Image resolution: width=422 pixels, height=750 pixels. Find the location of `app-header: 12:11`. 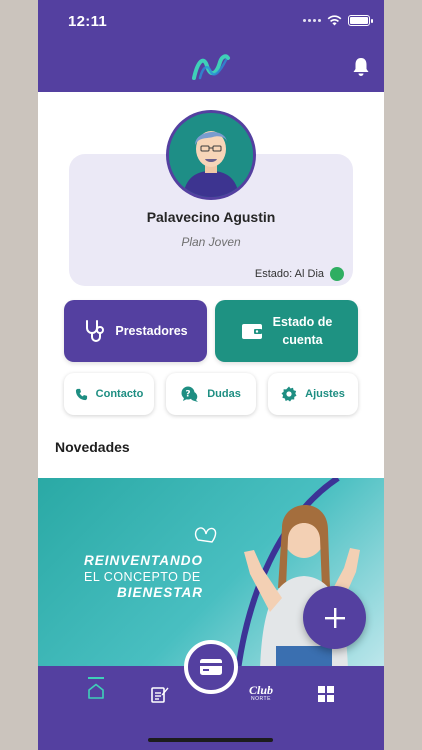

app-header: 12:11 is located at coordinates (211, 46).